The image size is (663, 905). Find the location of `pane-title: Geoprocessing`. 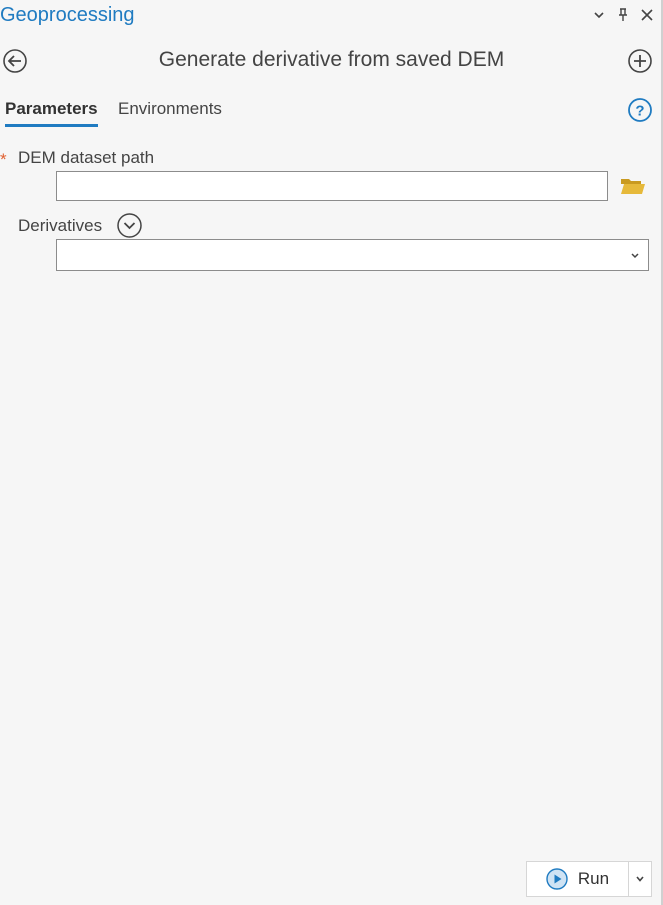

pane-title: Geoprocessing is located at coordinates (67, 15).